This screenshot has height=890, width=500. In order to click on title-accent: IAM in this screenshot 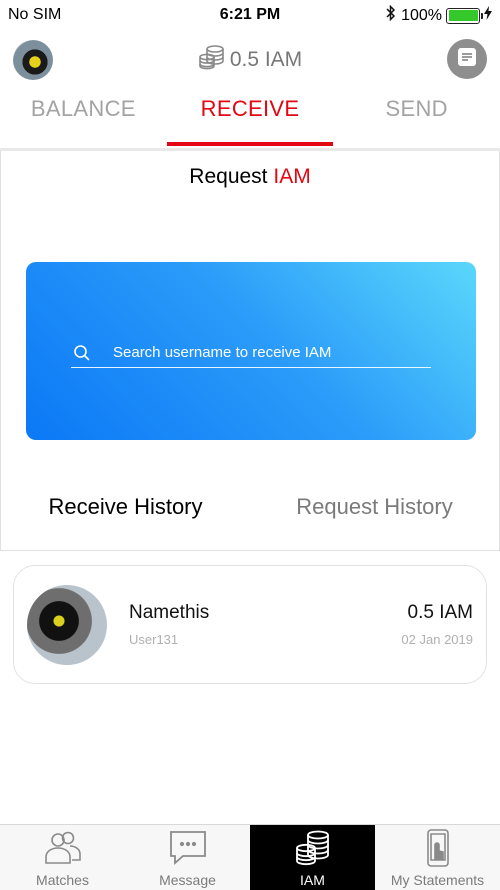, I will do `click(292, 176)`.